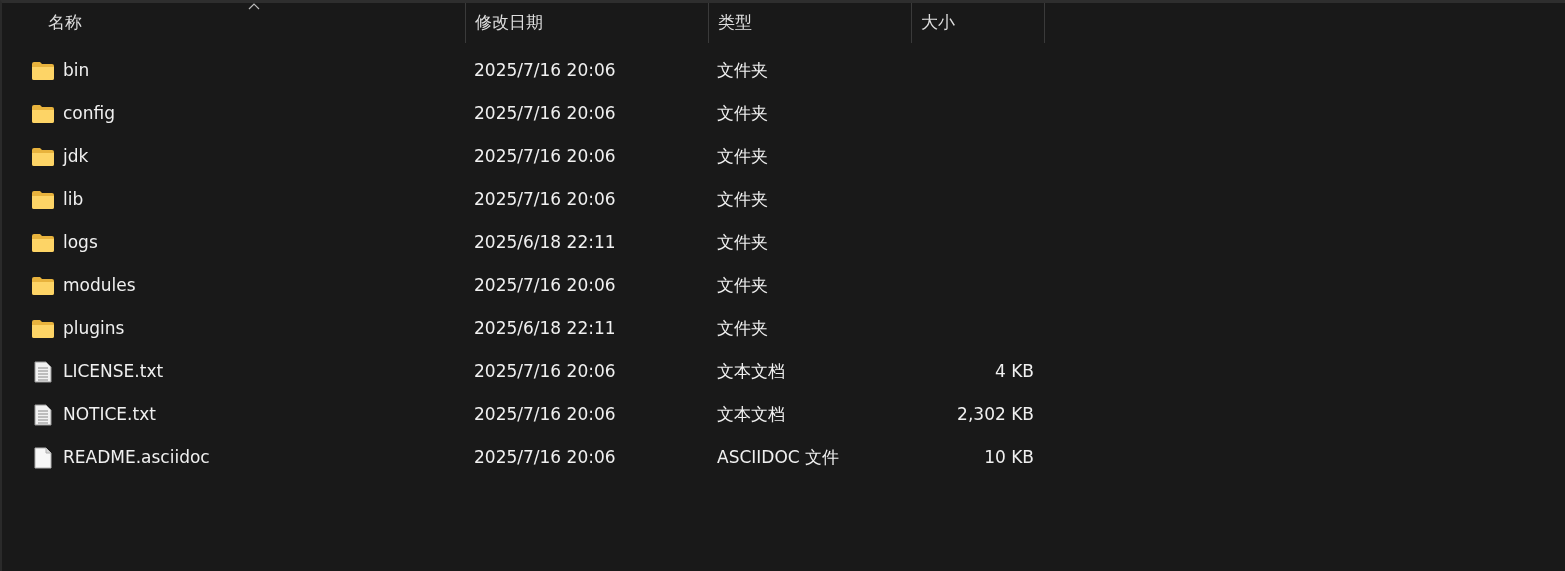  What do you see at coordinates (978, 23) in the screenshot?
I see `column-header: 大小` at bounding box center [978, 23].